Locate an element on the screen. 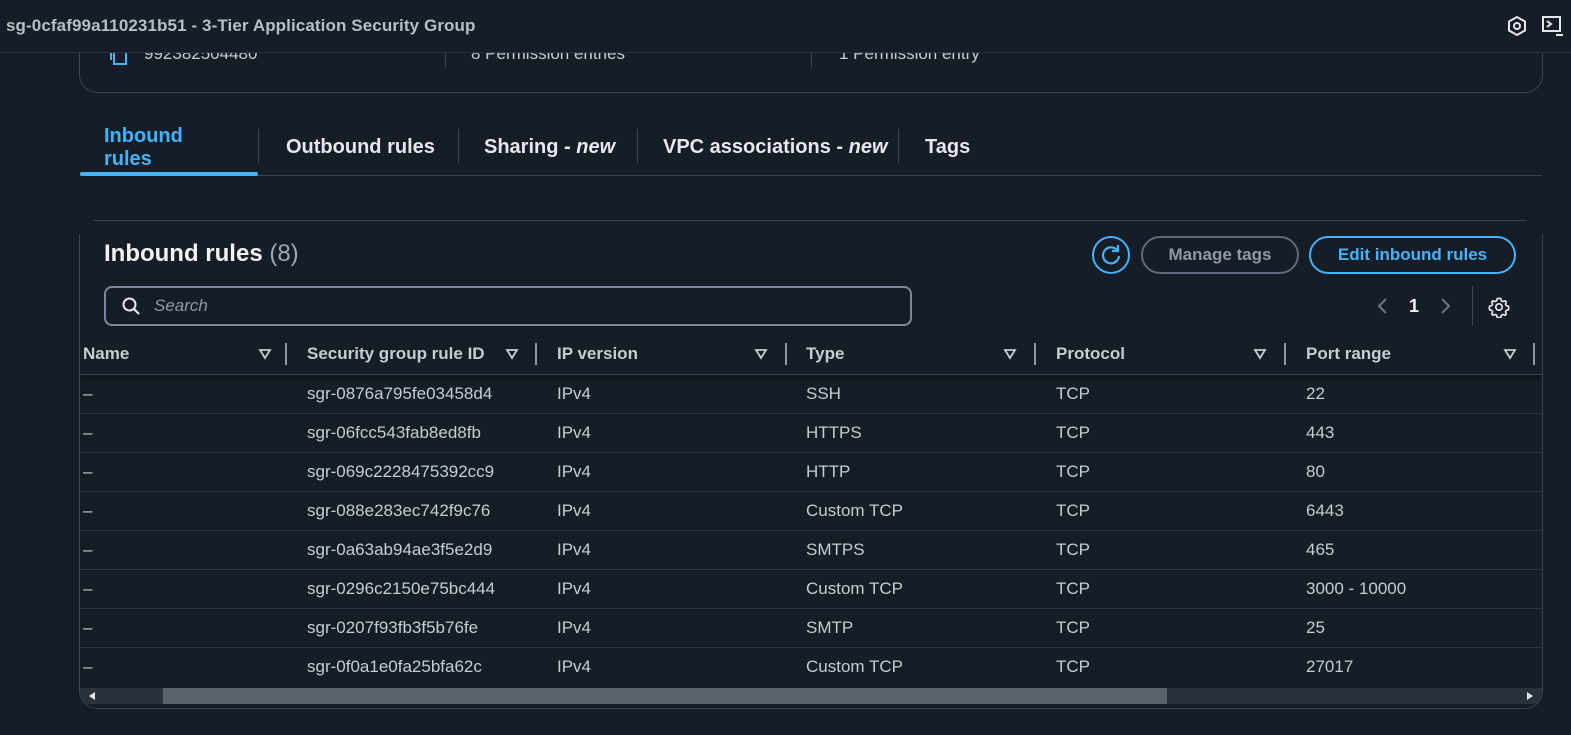 The width and height of the screenshot is (1571, 735). refresh-icon is located at coordinates (1111, 255).